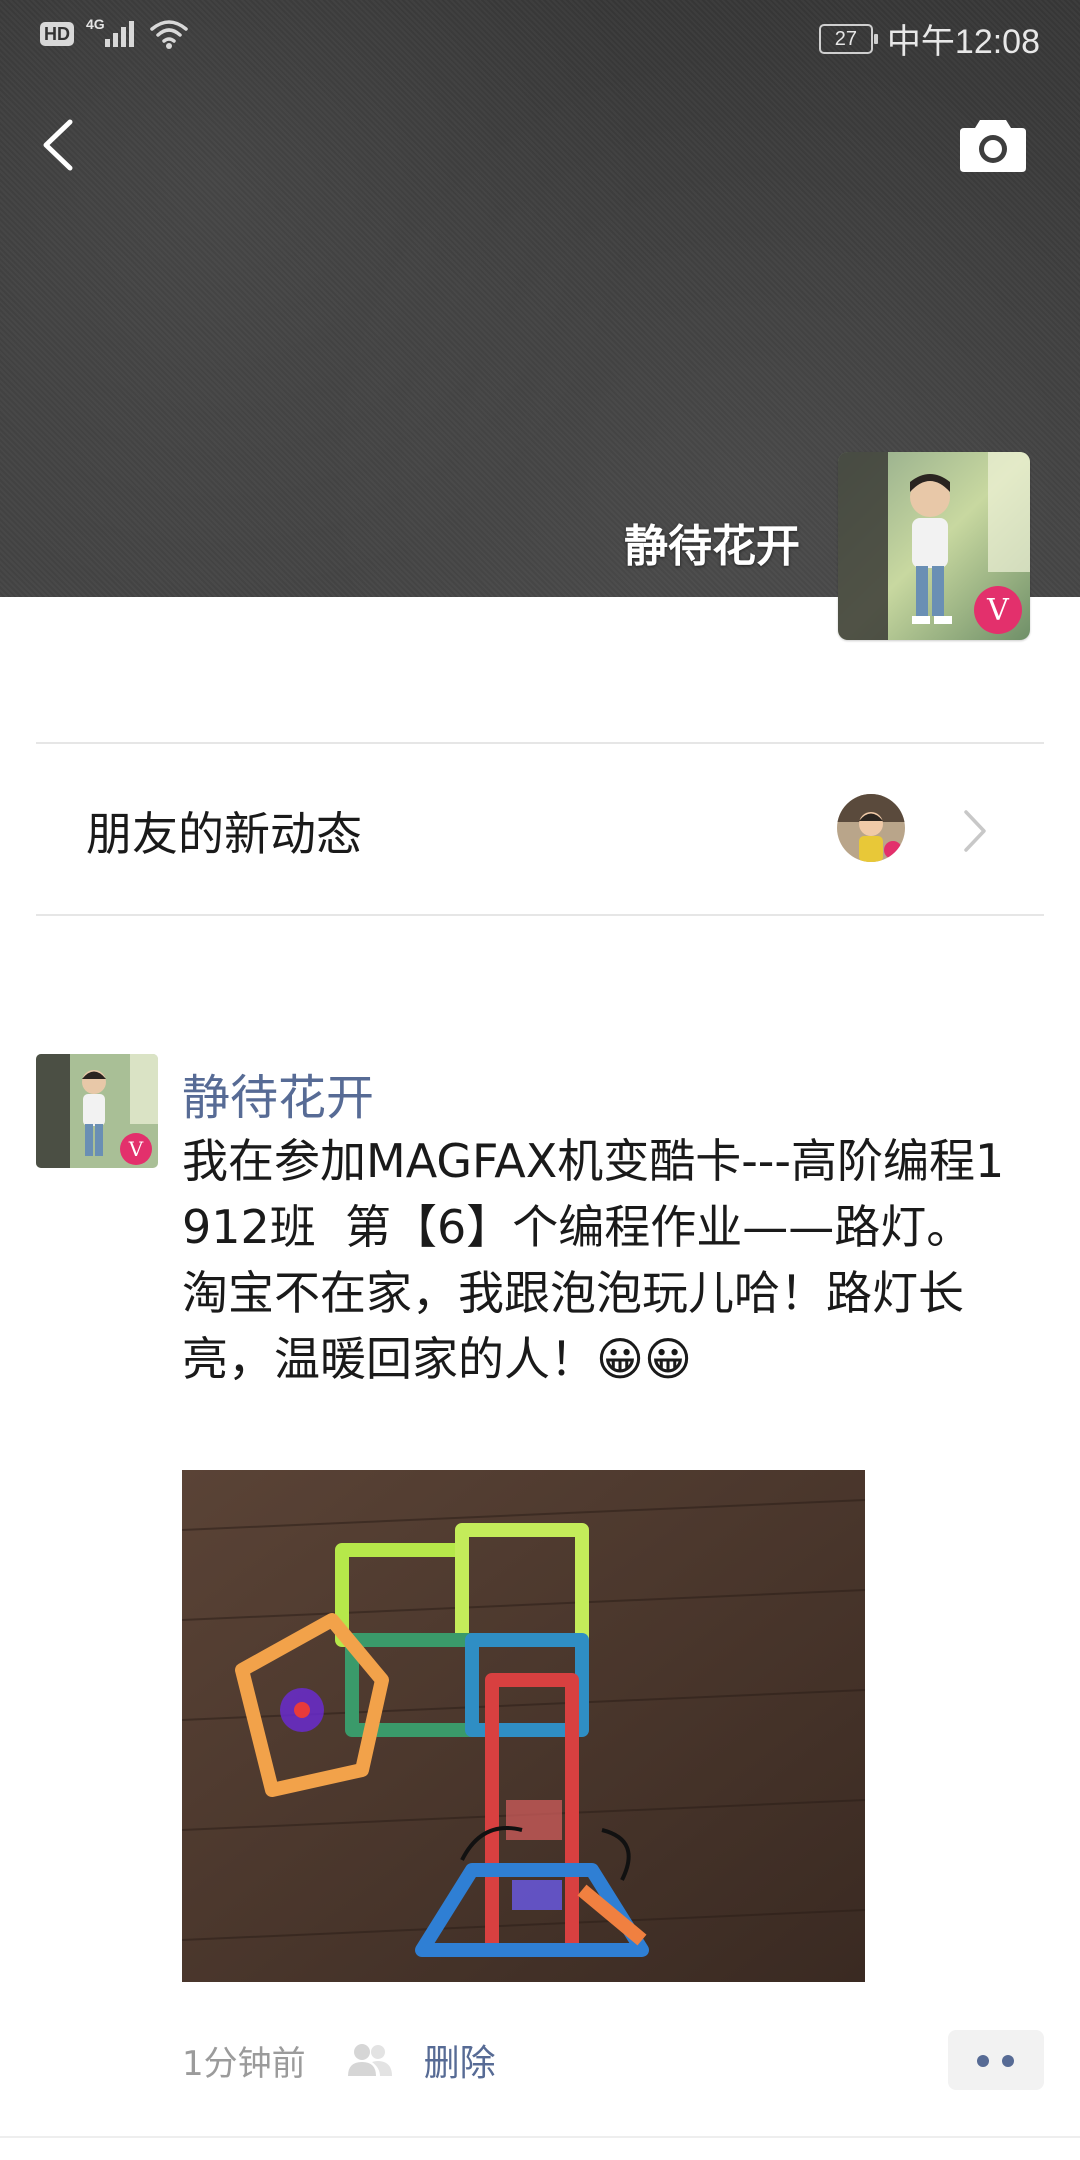 The width and height of the screenshot is (1080, 2160). Describe the element at coordinates (993, 143) in the screenshot. I see `camera-icon` at that location.